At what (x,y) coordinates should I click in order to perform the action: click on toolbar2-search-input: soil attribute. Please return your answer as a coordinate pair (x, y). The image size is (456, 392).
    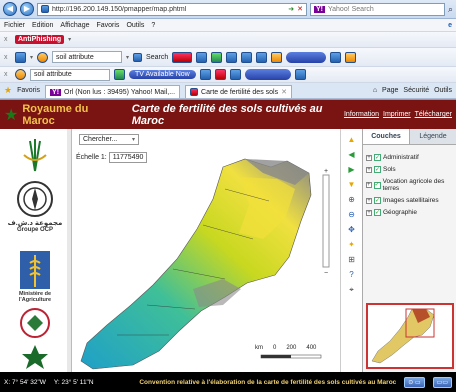
    Looking at the image, I should click on (70, 74).